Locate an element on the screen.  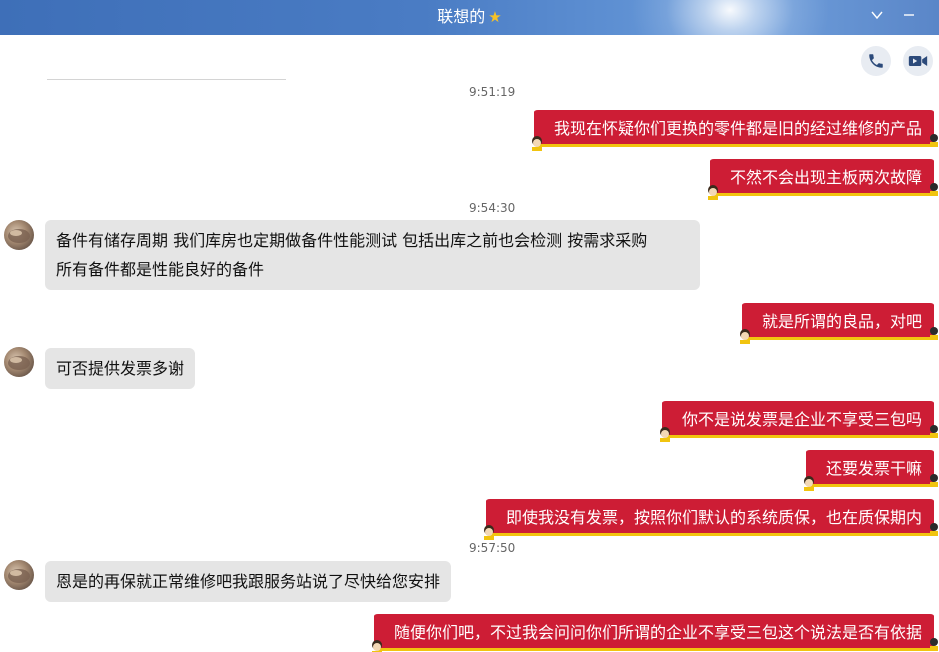
contact-name: 联想的 is located at coordinates (461, 16).